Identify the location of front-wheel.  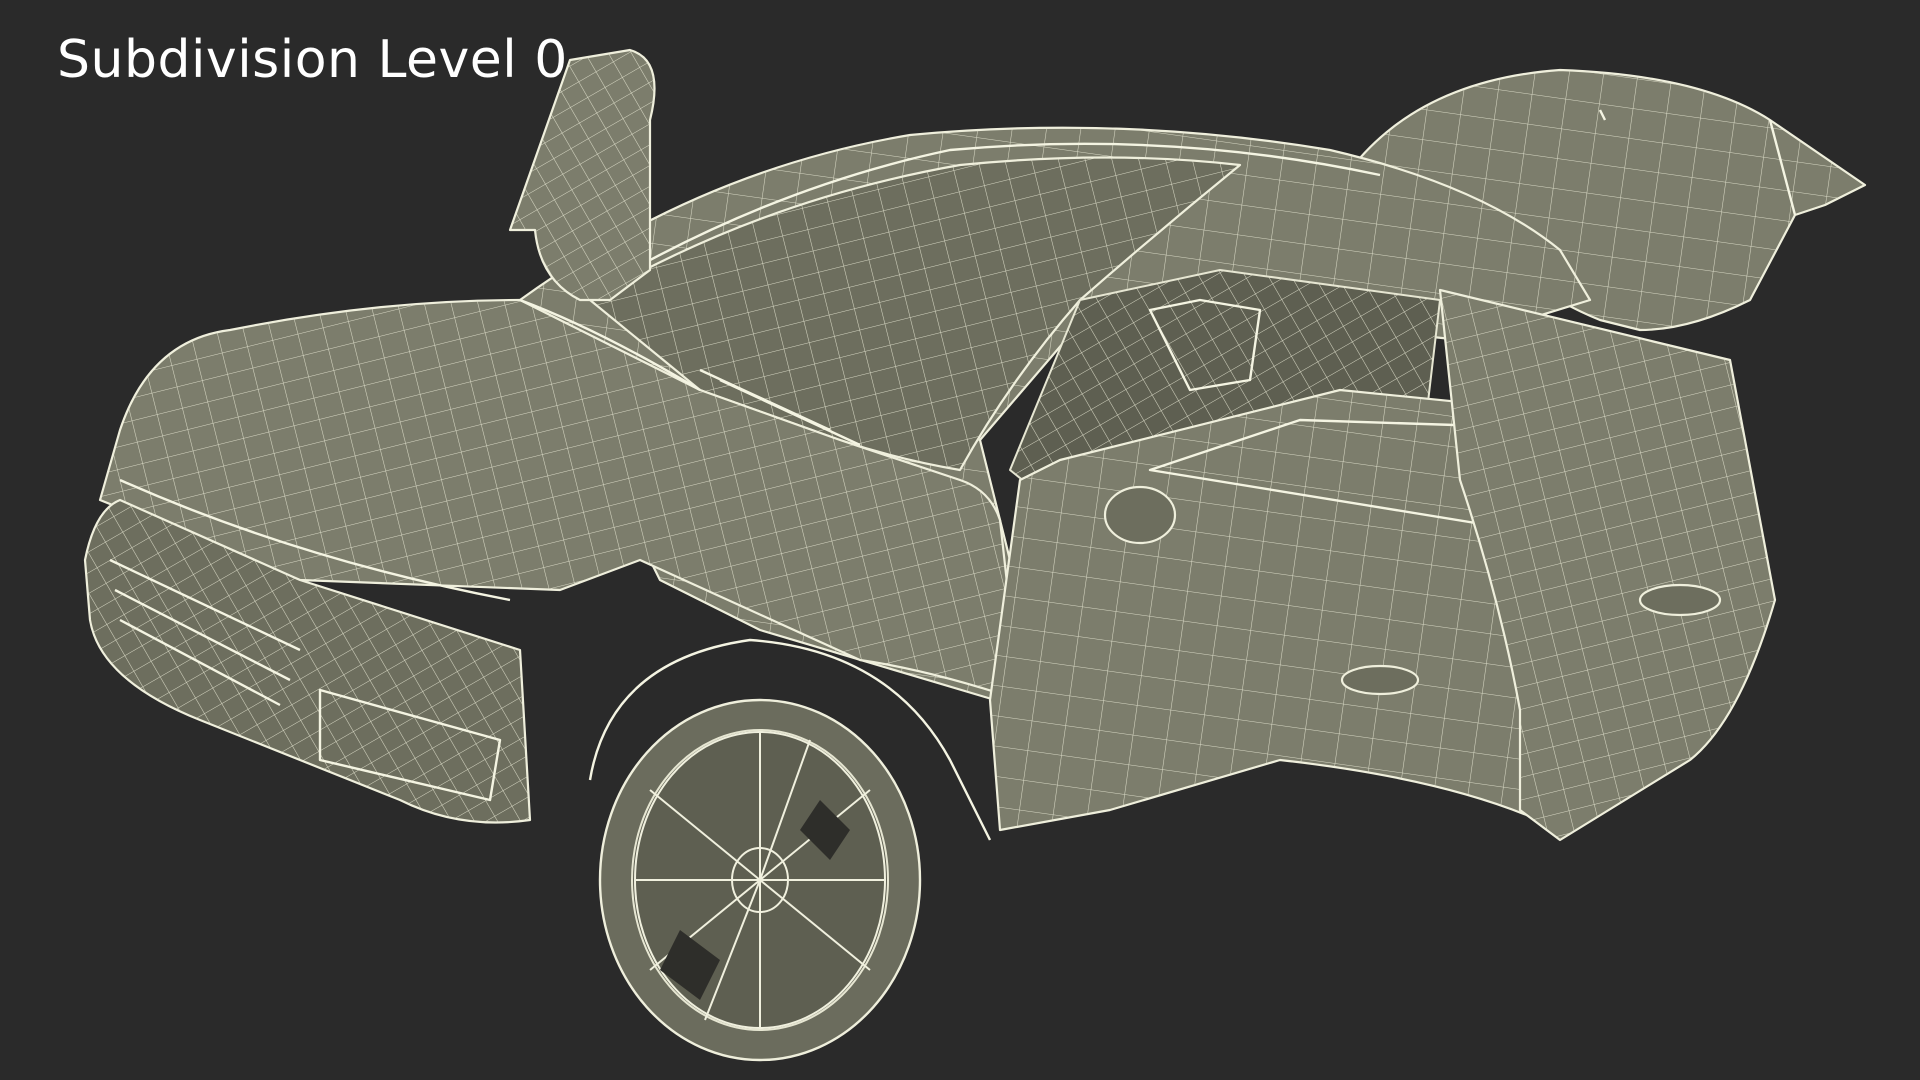
(760, 880).